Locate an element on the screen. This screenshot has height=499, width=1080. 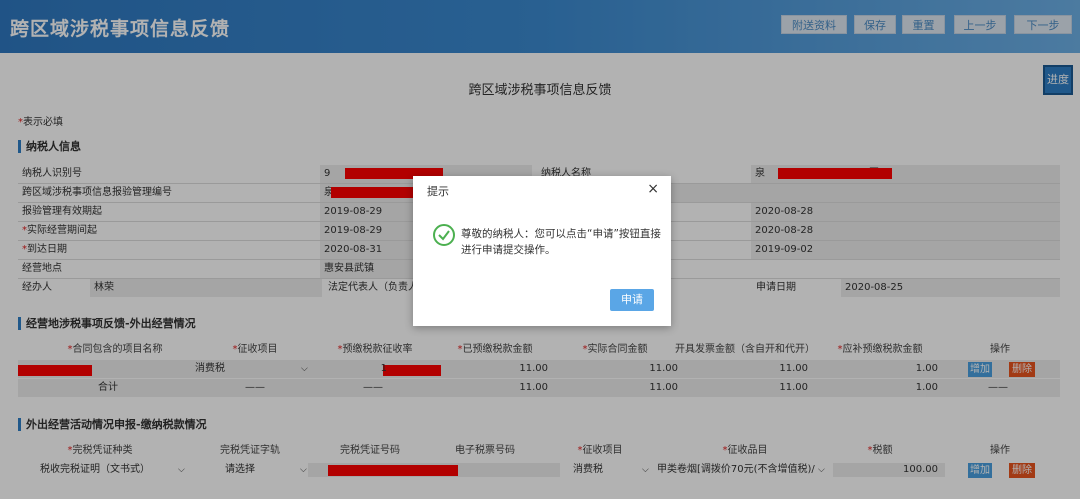
close-icon: × is located at coordinates (653, 189).